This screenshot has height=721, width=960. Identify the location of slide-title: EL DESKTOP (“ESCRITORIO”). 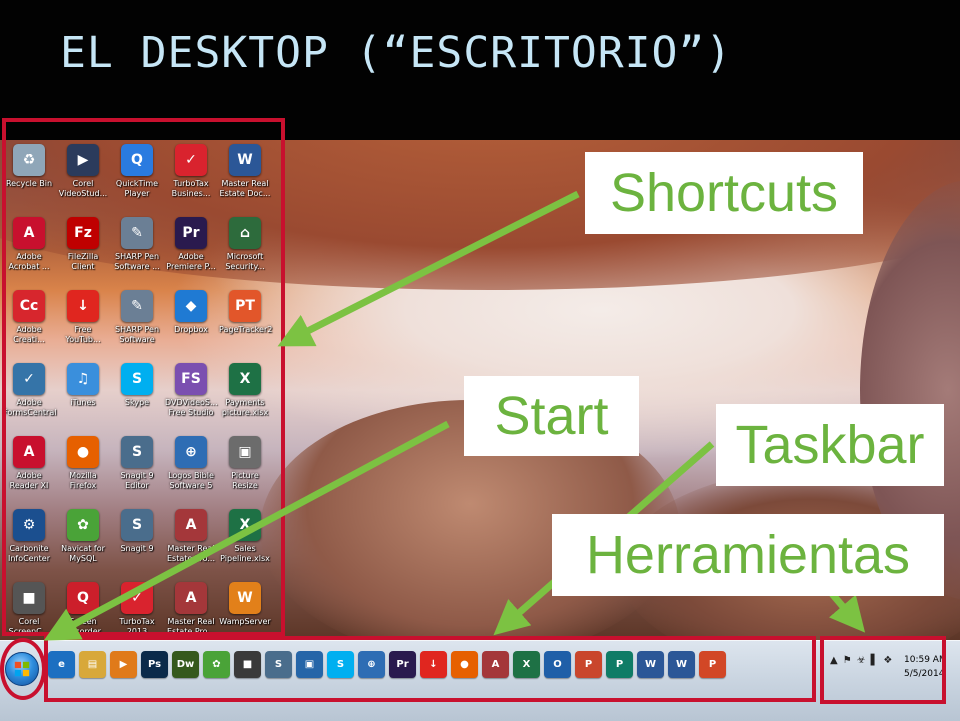
(396, 53).